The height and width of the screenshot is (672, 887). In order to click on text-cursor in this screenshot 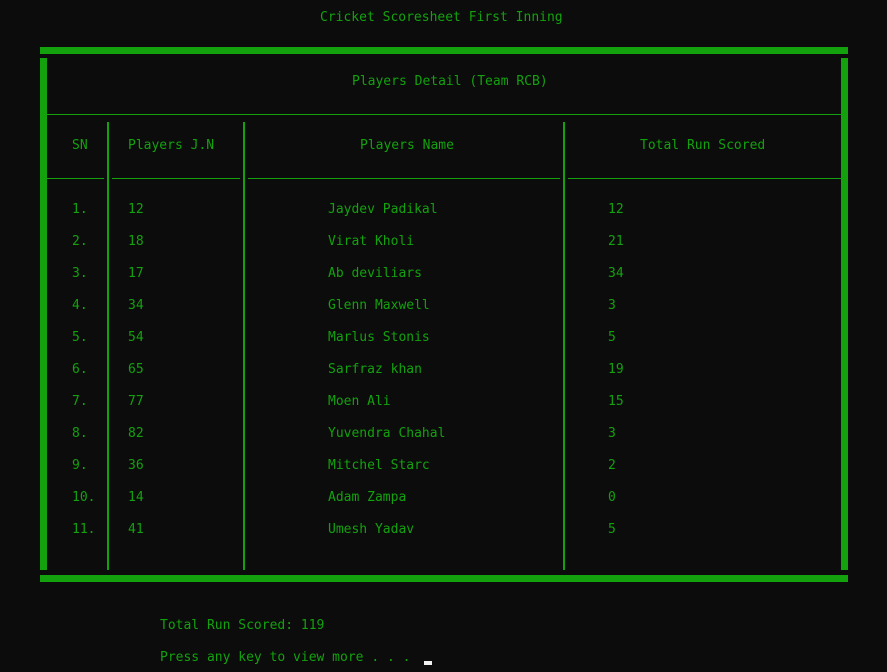, I will do `click(428, 663)`.